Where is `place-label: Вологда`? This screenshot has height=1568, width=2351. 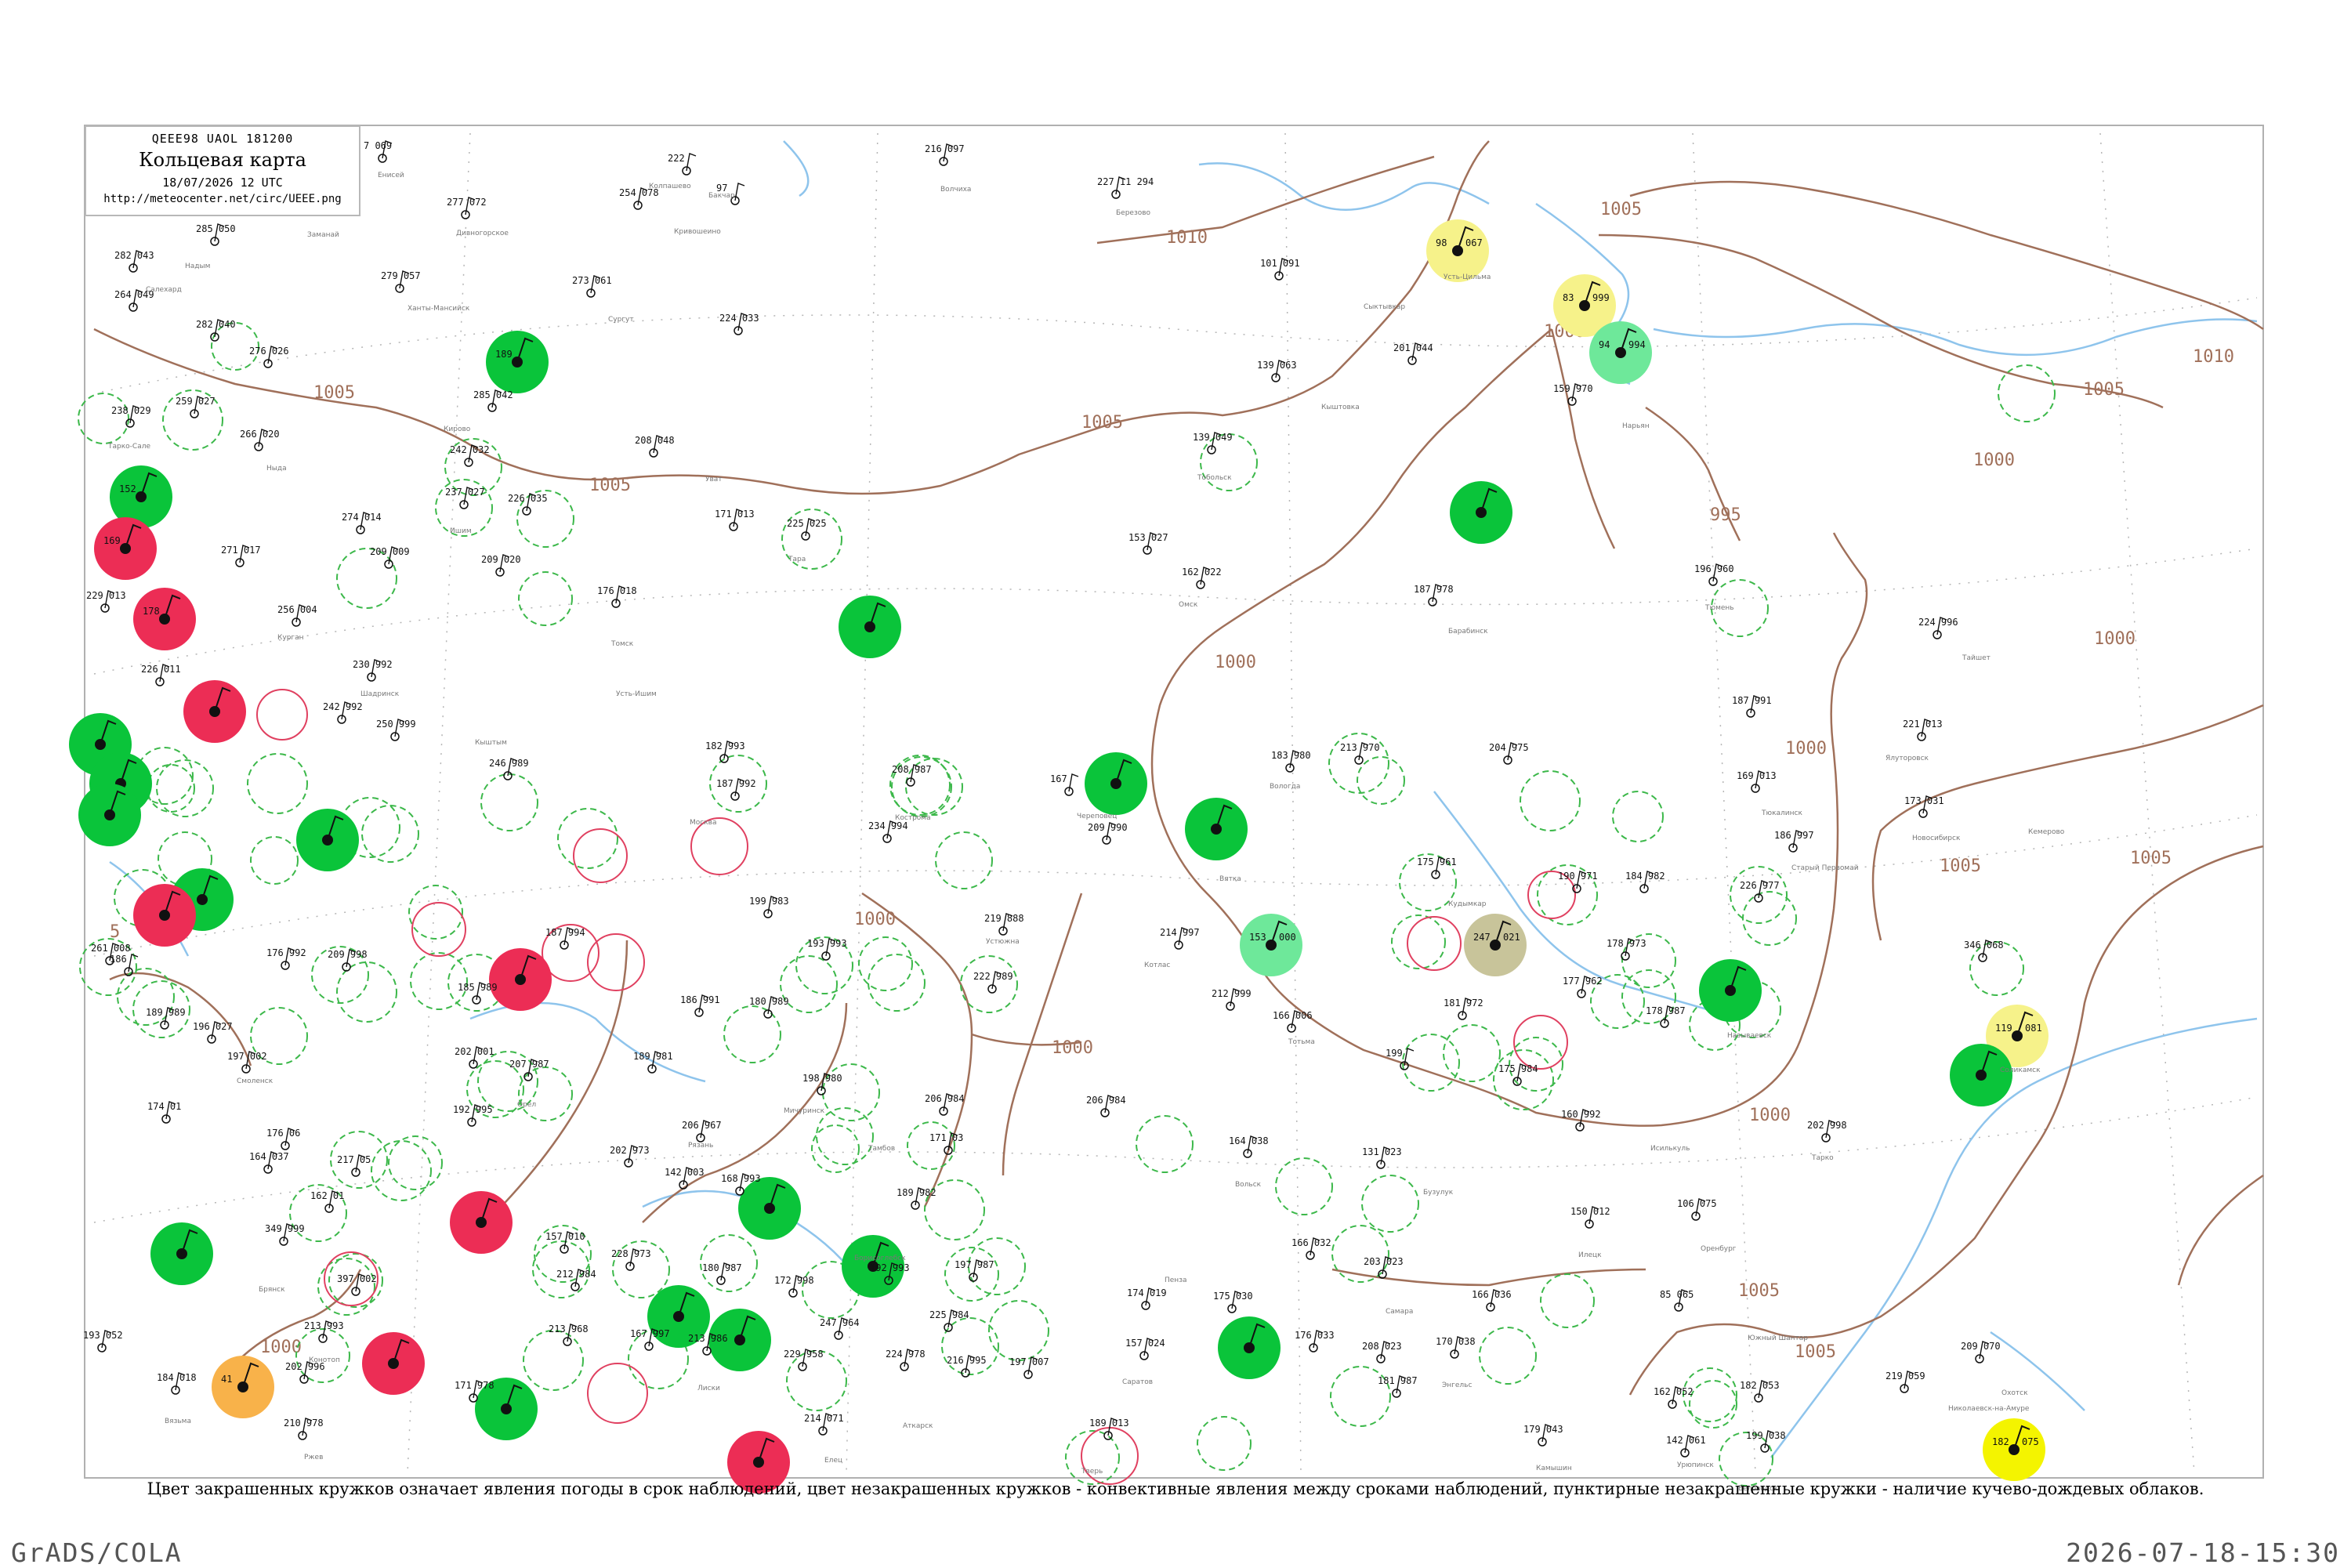 place-label: Вологда is located at coordinates (1285, 787).